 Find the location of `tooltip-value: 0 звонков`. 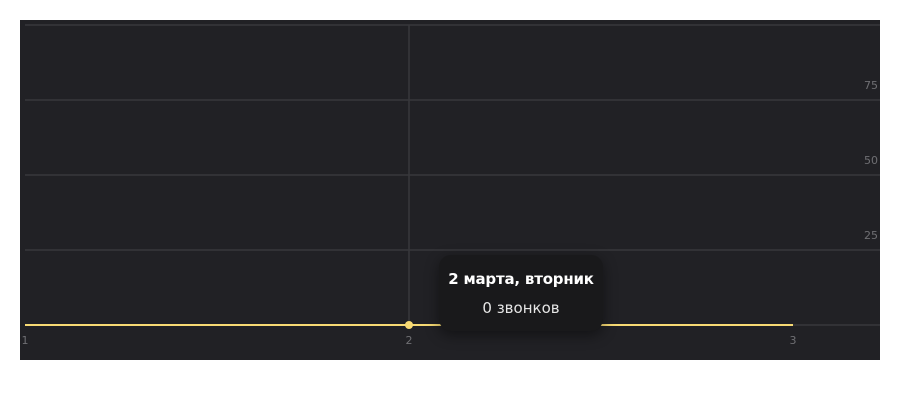

tooltip-value: 0 звонков is located at coordinates (521, 308).